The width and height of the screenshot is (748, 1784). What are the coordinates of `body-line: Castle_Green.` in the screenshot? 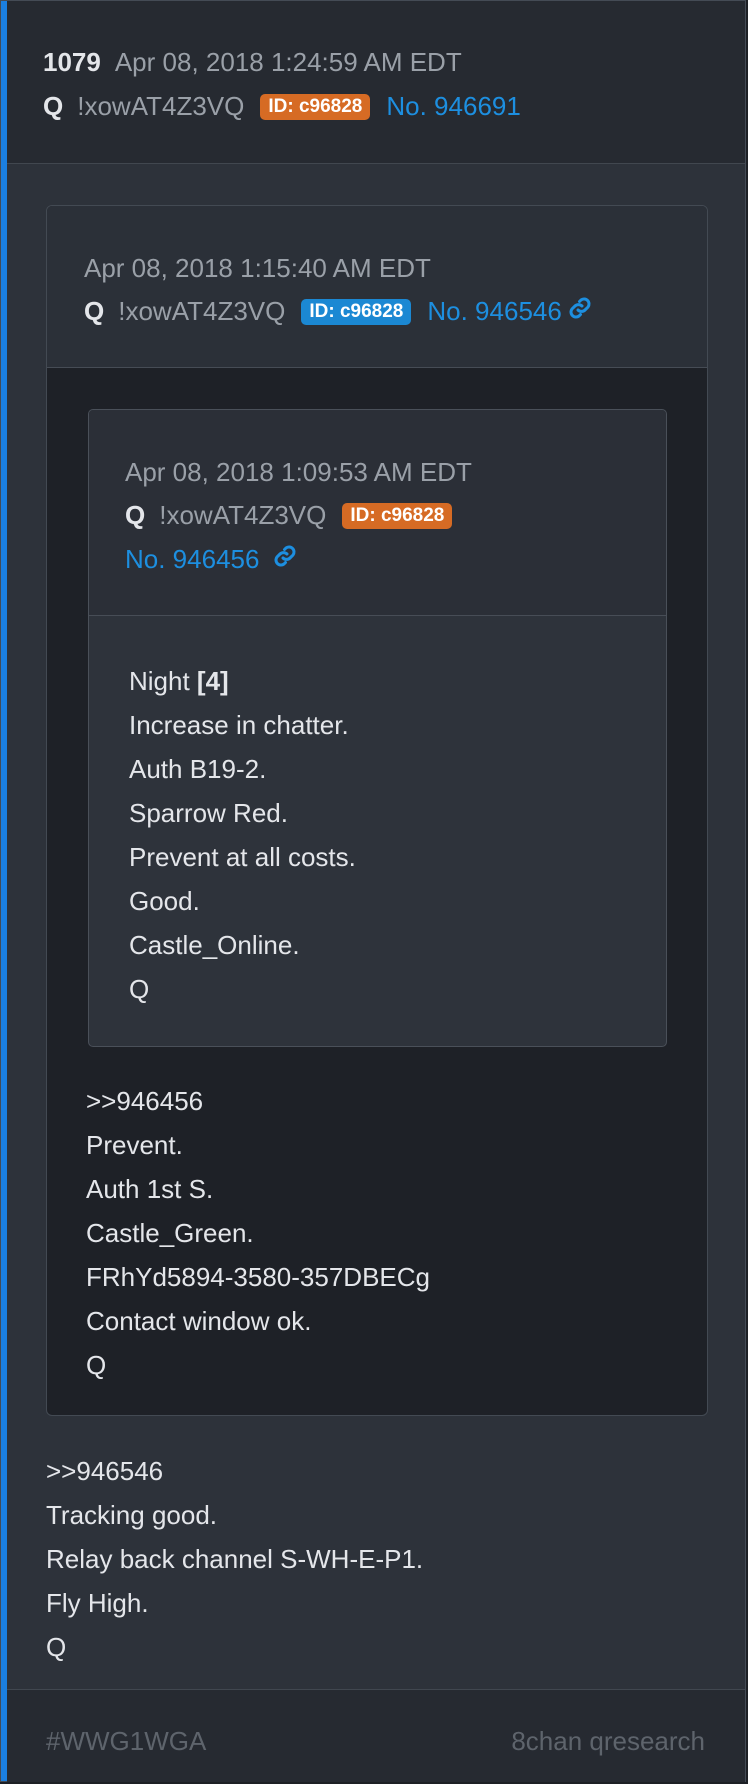 It's located at (170, 1233).